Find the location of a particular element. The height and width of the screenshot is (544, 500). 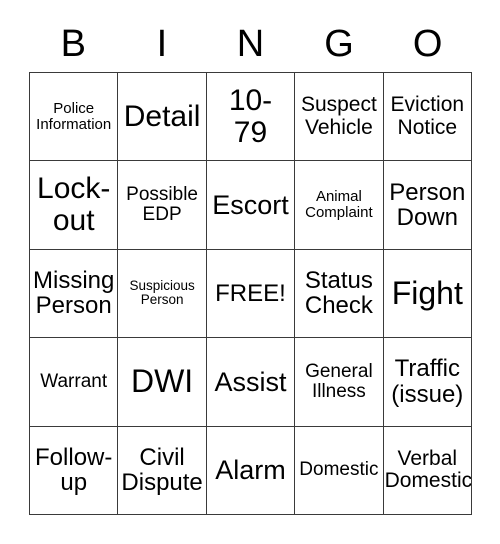

bingo-cell-label: DWI is located at coordinates (162, 380).